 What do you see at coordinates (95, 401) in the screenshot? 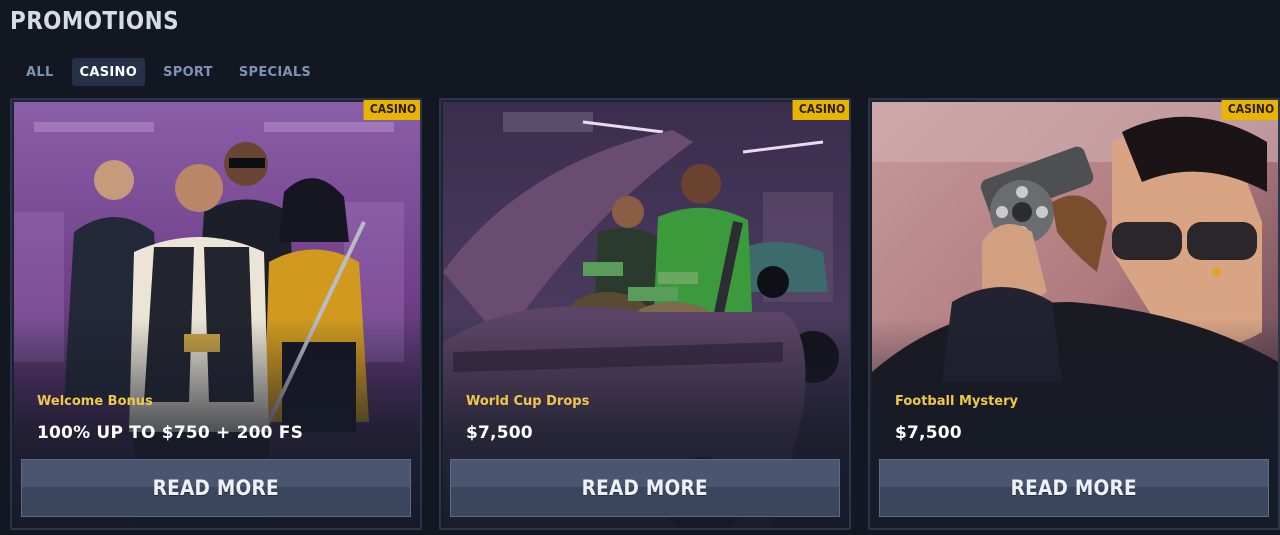
I see `promo-name: Welcome Bonus` at bounding box center [95, 401].